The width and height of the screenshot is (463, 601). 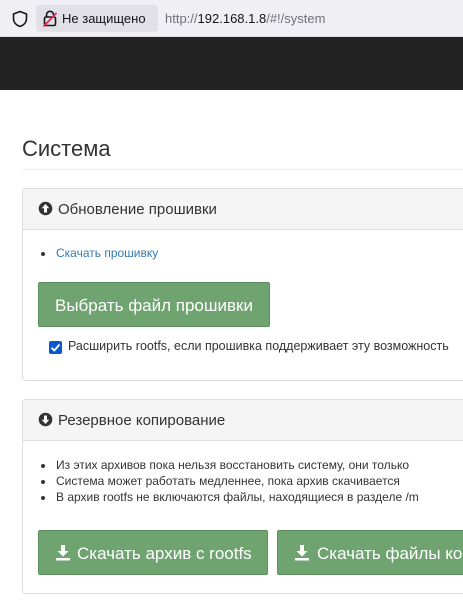 What do you see at coordinates (66, 148) in the screenshot?
I see `page-title: Система` at bounding box center [66, 148].